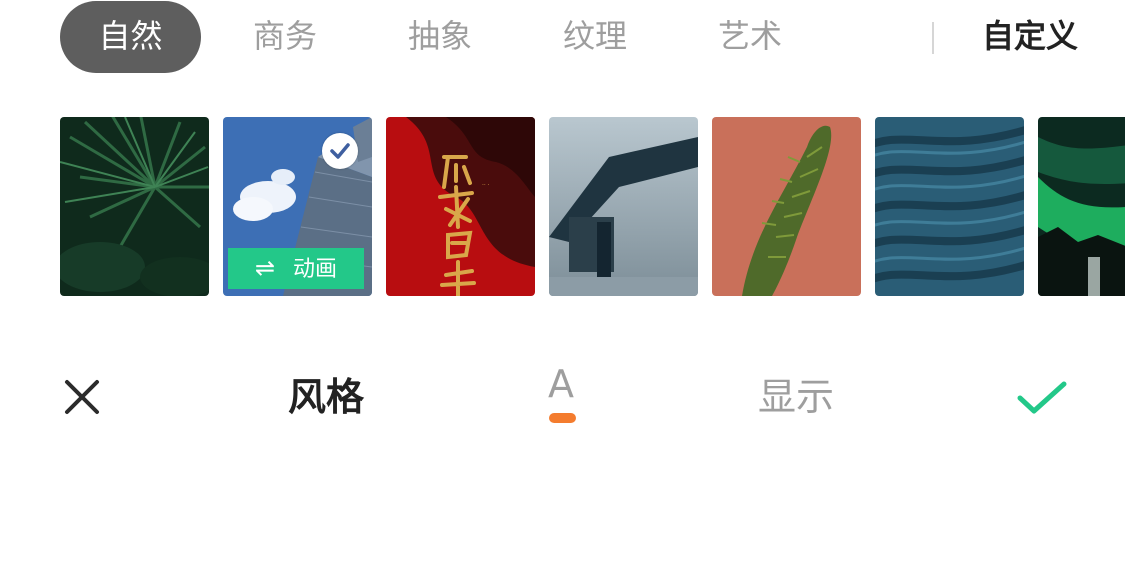 This screenshot has width=1125, height=571. I want to click on animate-button: ⇌ 动画, so click(296, 268).